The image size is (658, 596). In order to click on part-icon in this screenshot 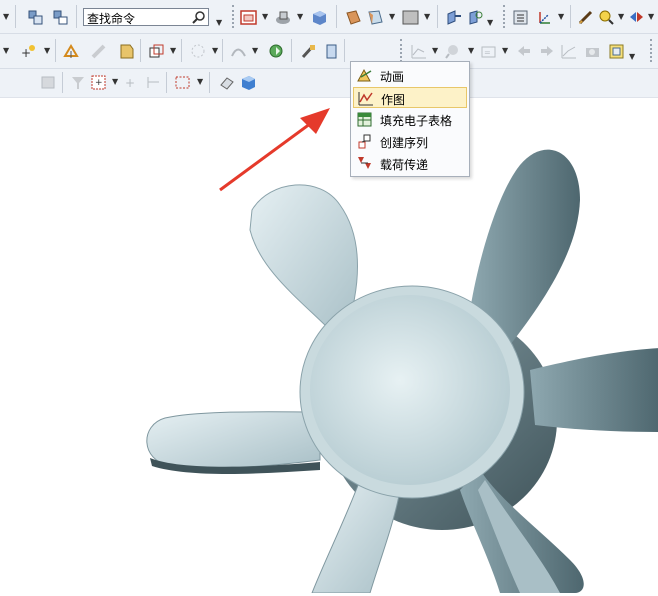, I will do `click(35, 17)`.